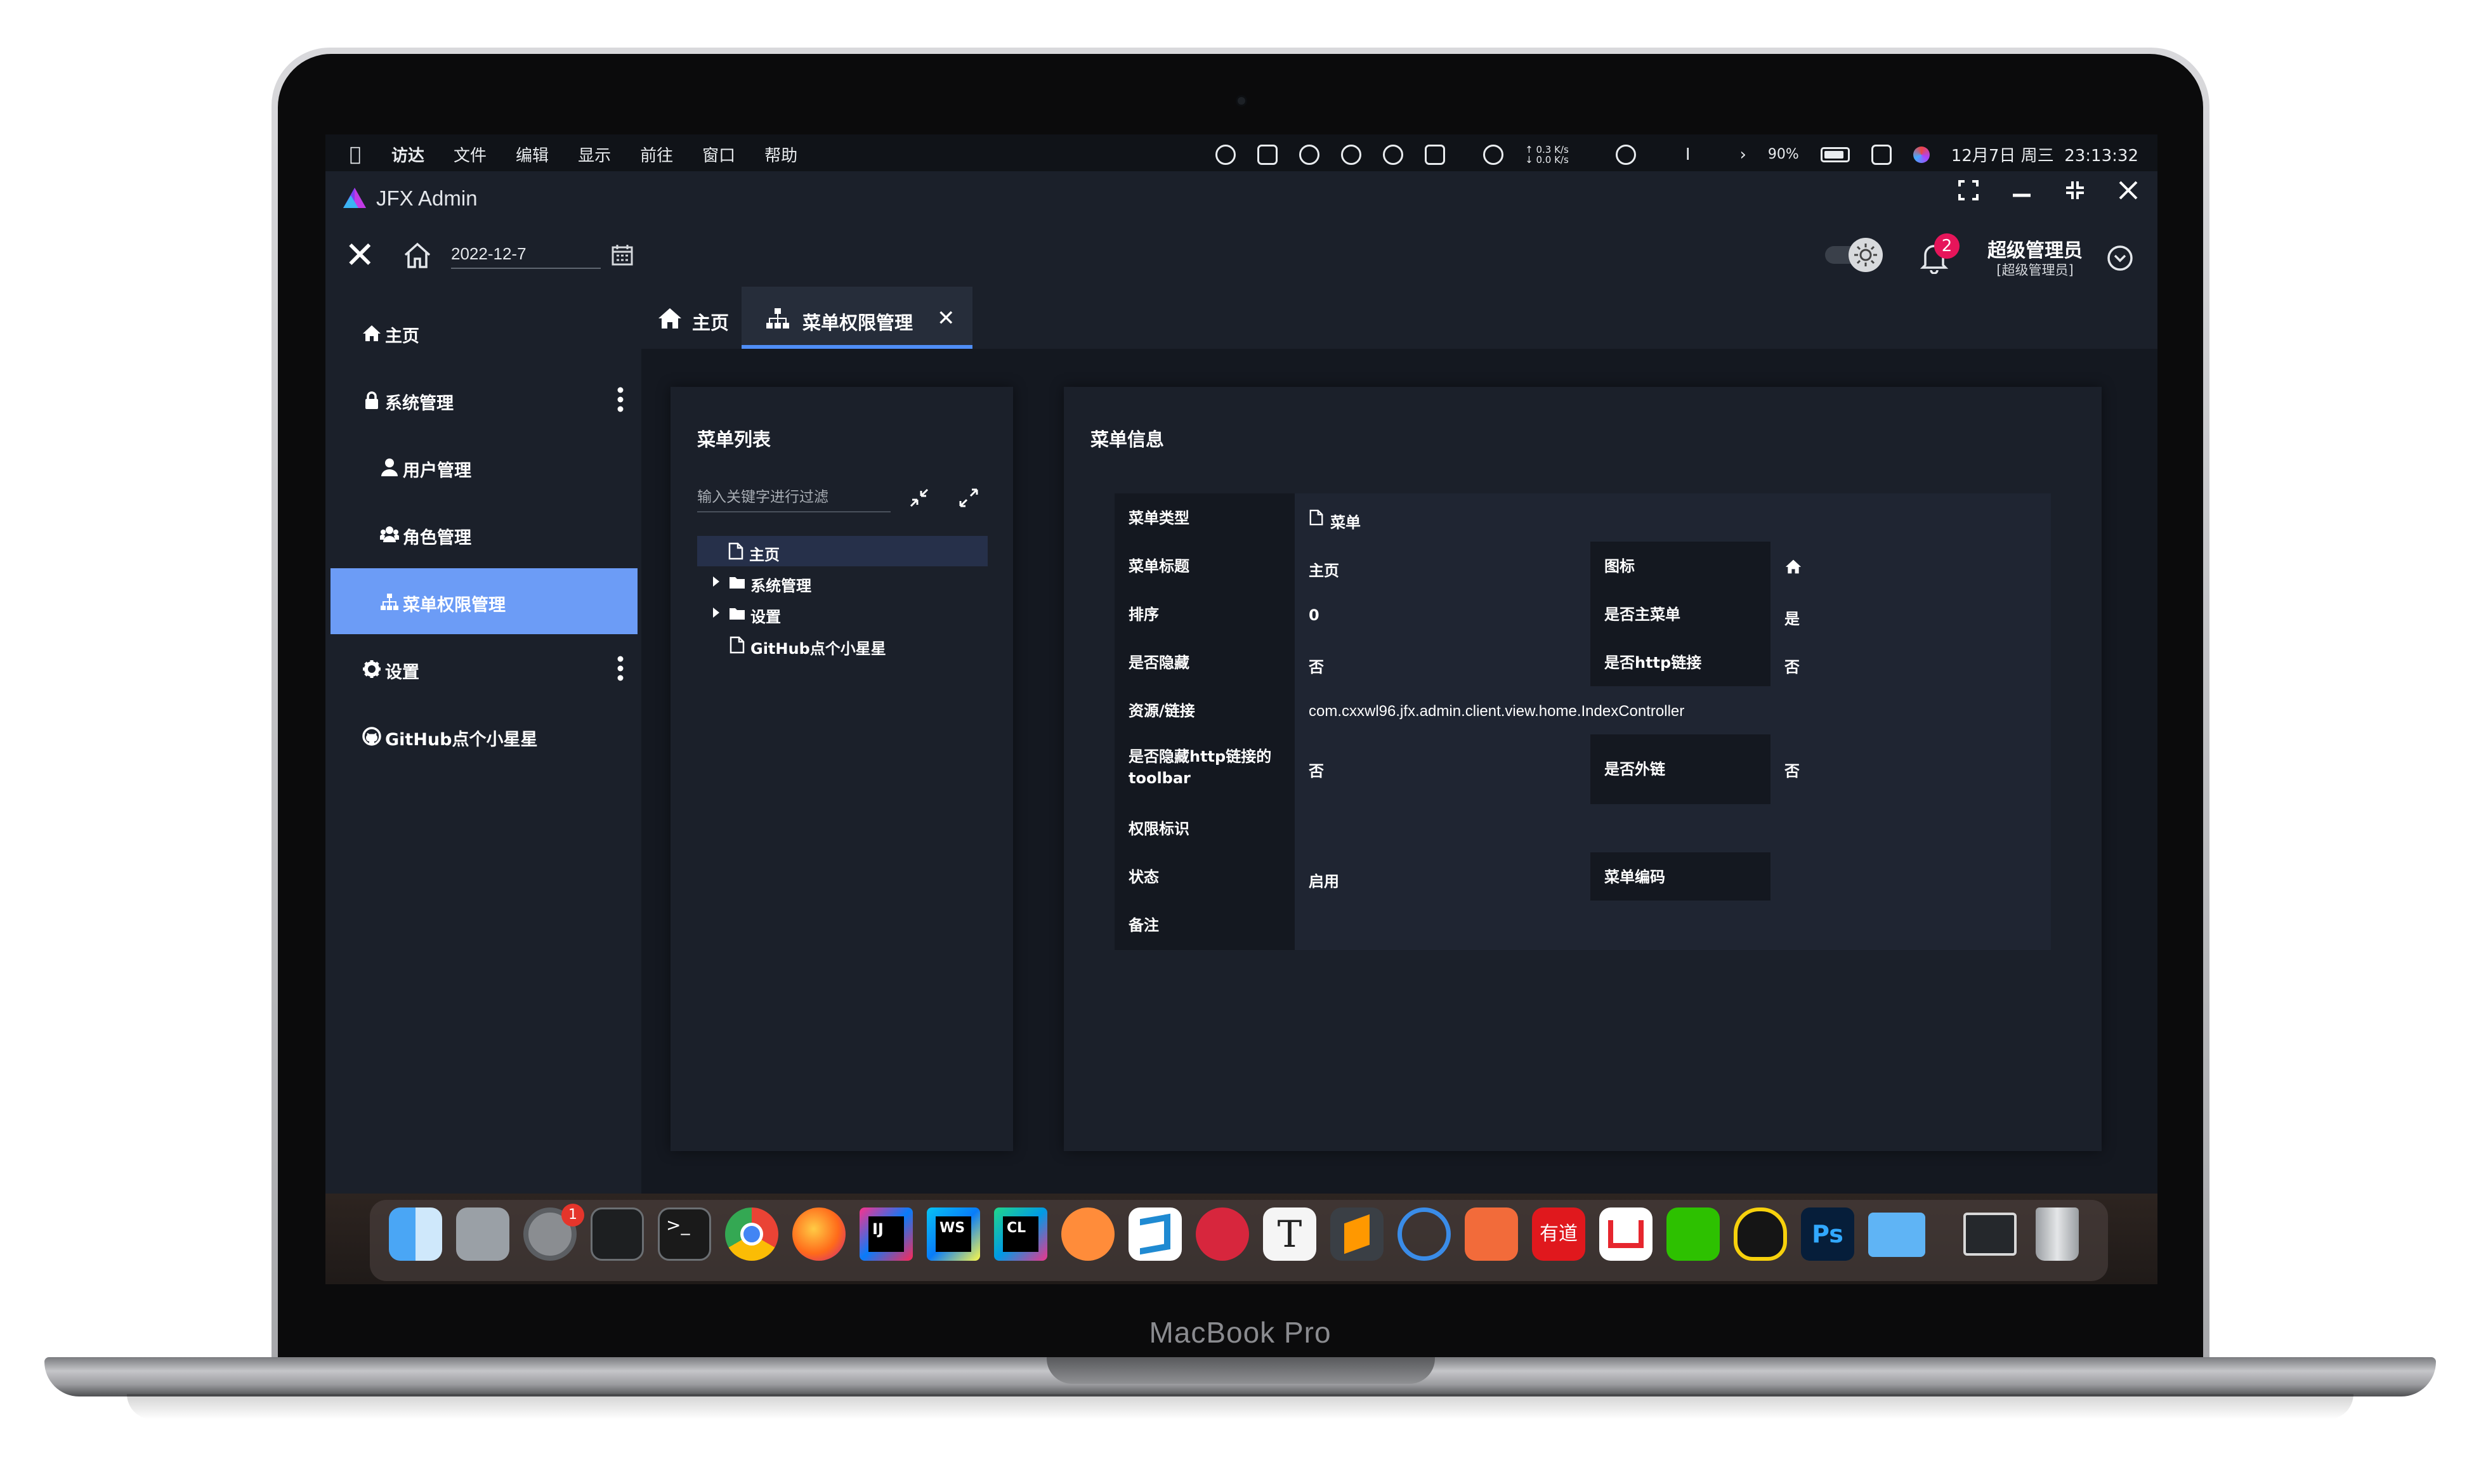 This screenshot has width=2474, height=1484. What do you see at coordinates (842, 582) in the screenshot?
I see `tree-item-system: 系统管理` at bounding box center [842, 582].